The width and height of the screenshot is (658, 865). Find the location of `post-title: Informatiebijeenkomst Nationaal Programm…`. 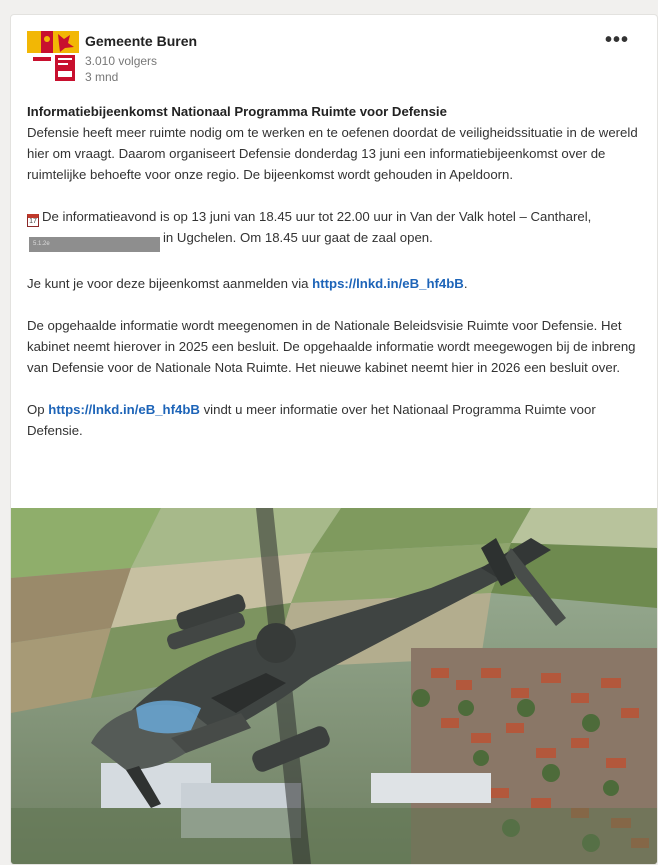

post-title: Informatiebijeenkomst Nationaal Programm… is located at coordinates (237, 111).